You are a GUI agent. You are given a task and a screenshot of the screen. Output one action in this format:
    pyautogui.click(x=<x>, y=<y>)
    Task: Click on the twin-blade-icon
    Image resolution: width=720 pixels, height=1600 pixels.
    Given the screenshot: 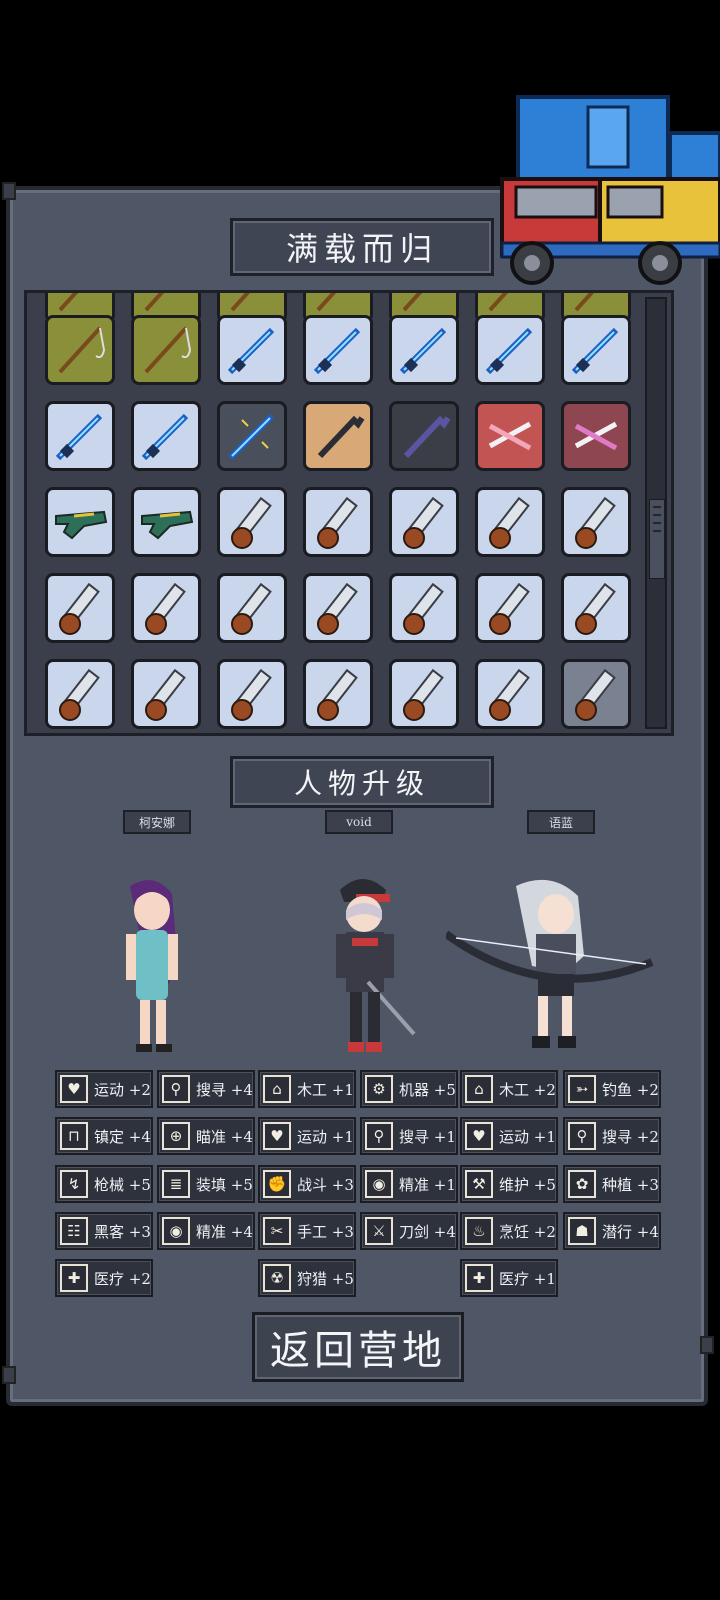 What is the action you would take?
    pyautogui.click(x=510, y=436)
    